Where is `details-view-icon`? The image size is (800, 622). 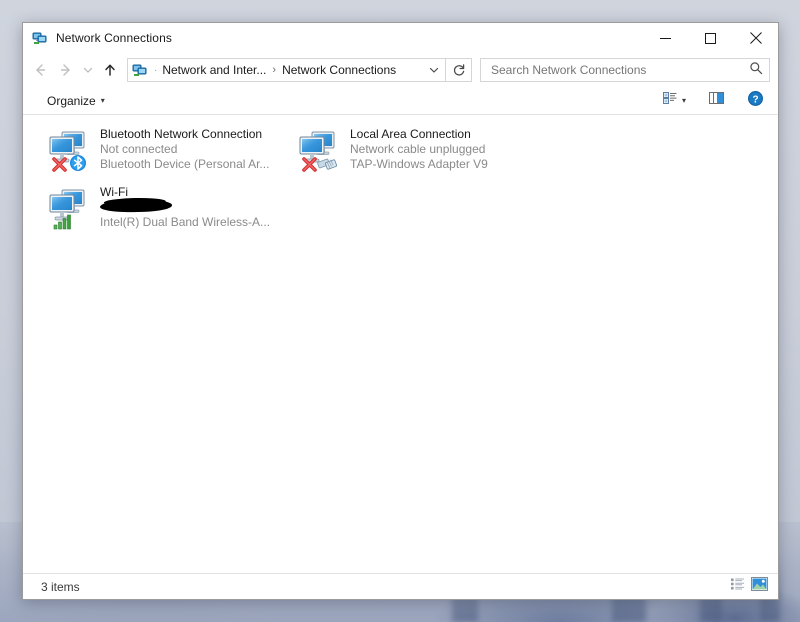
details-view-icon is located at coordinates (737, 586).